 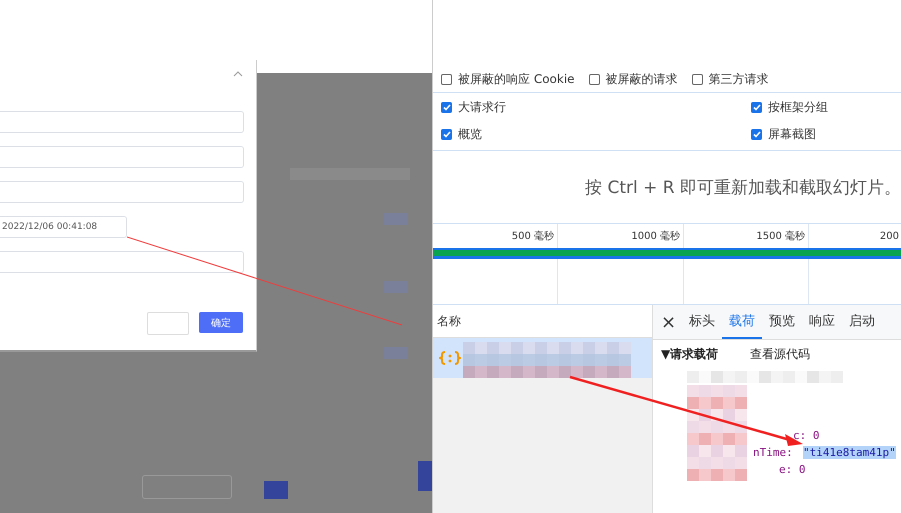 What do you see at coordinates (742, 322) in the screenshot?
I see `tab: 载荷` at bounding box center [742, 322].